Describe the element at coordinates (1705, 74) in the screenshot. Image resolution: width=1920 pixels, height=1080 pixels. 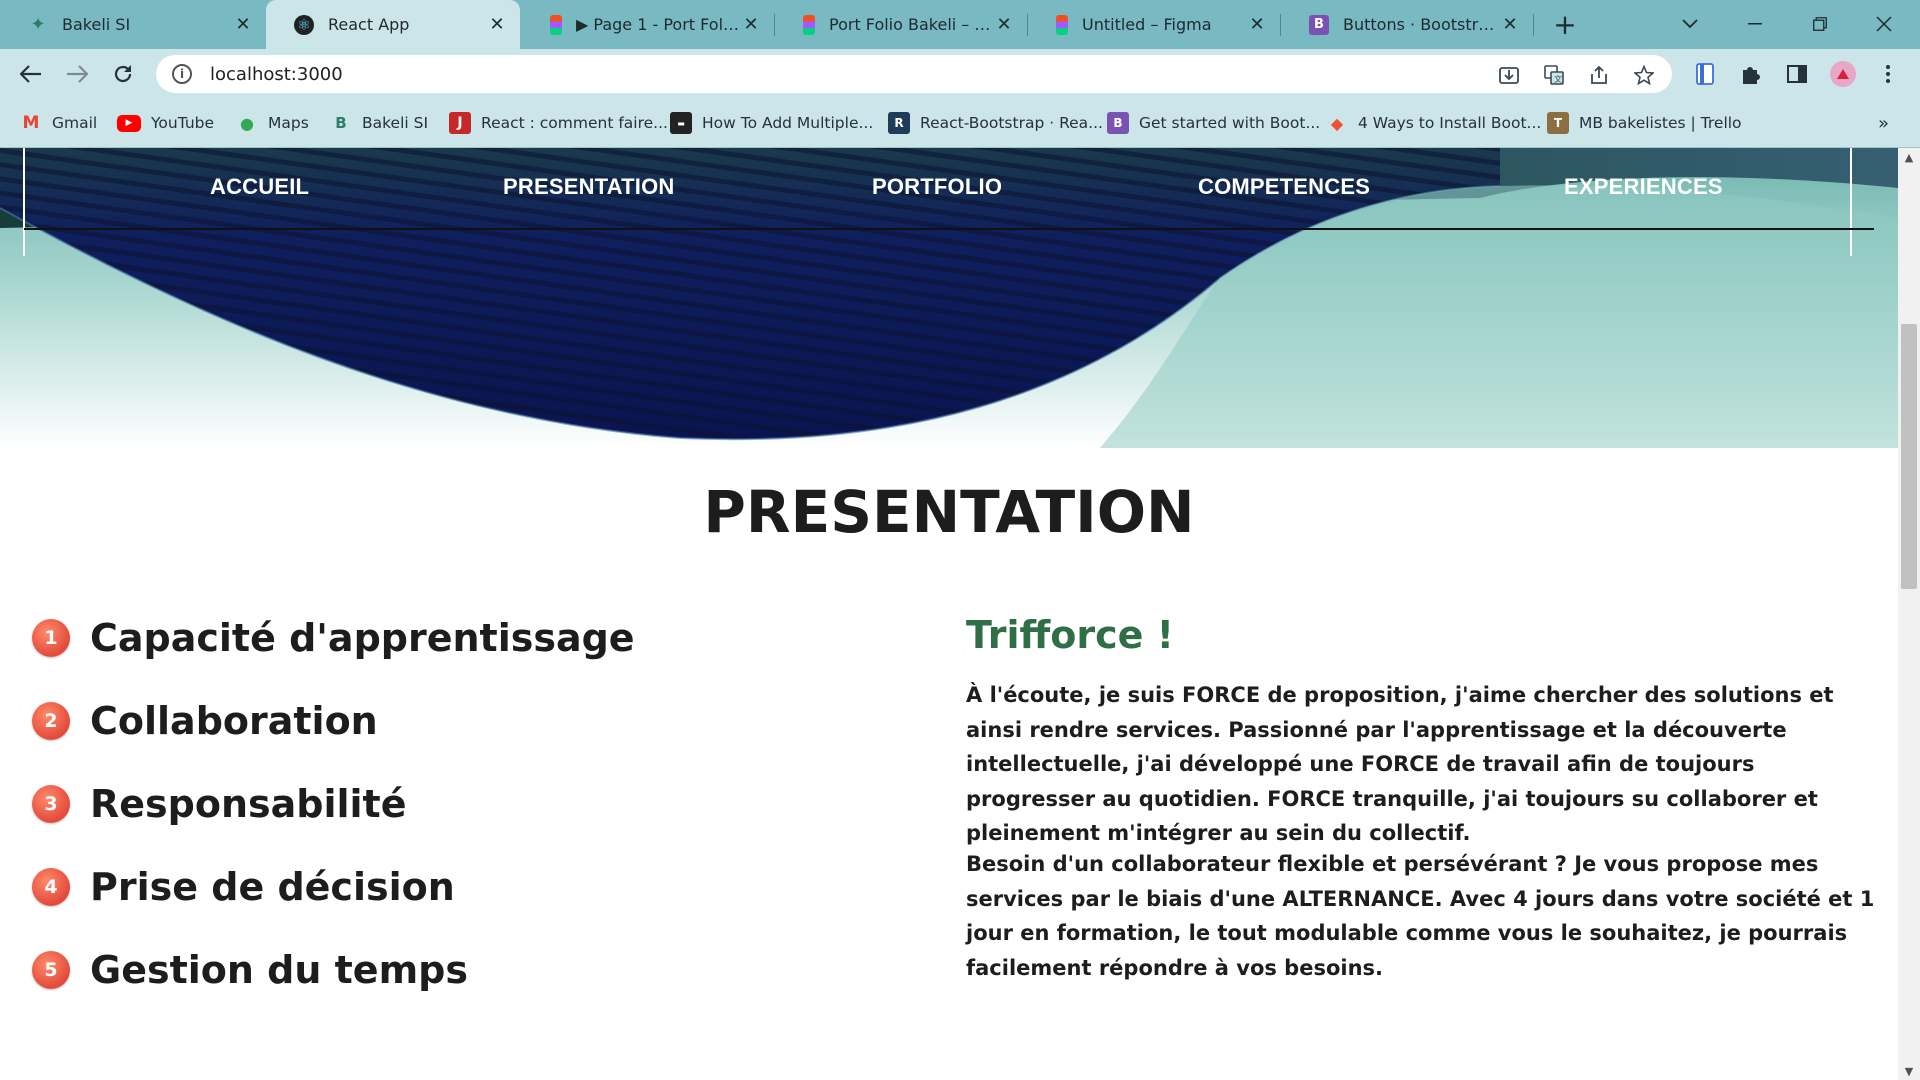
I see `extension-doc-icon` at that location.